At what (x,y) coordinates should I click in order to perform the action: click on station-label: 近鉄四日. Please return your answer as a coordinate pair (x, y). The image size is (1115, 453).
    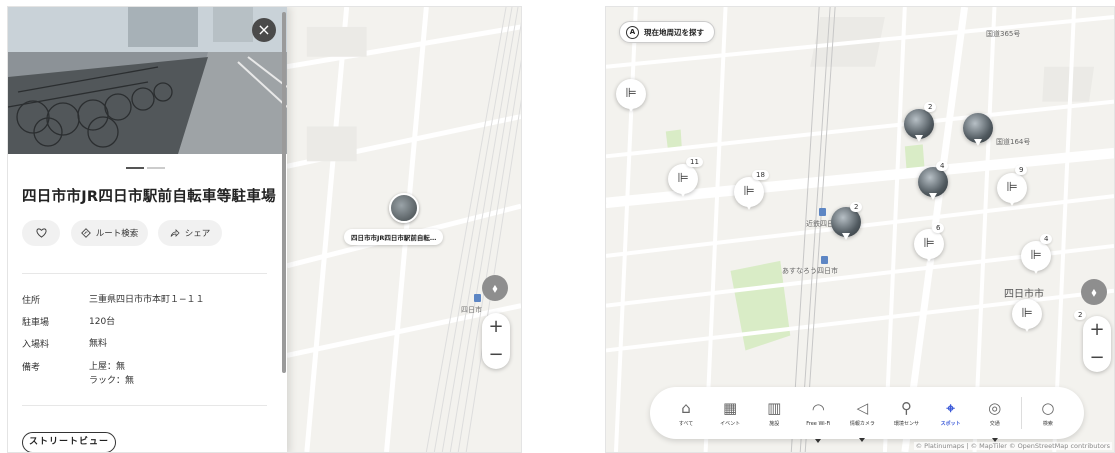
    Looking at the image, I should click on (820, 224).